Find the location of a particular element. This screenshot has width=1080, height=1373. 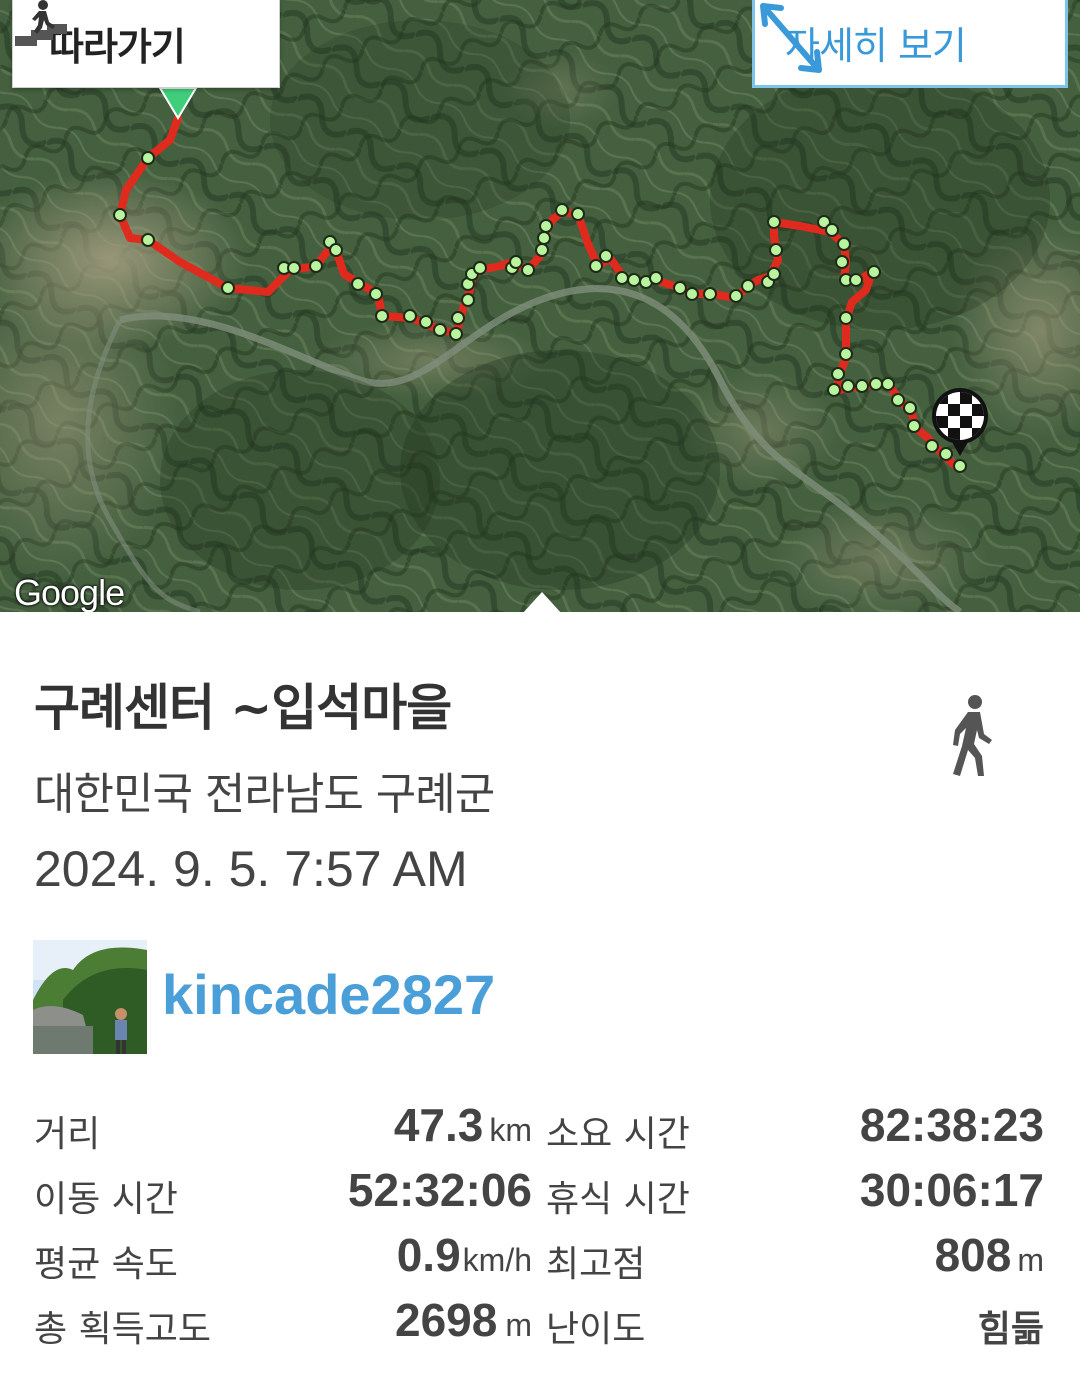

rest-time-label: 휴식 시간 is located at coordinates (618, 1199).